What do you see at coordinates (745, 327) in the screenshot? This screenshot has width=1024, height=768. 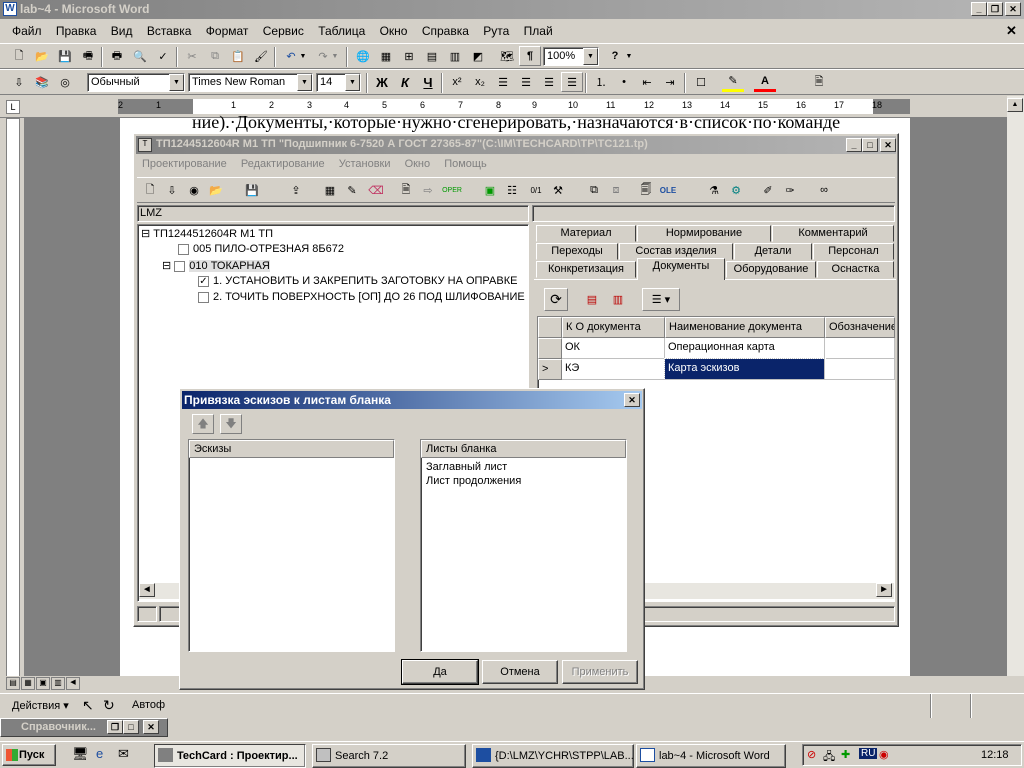 I see `grid-header-name: Наименование документа` at bounding box center [745, 327].